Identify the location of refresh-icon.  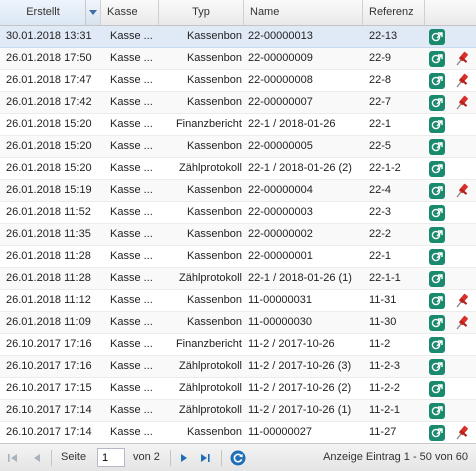
(238, 458).